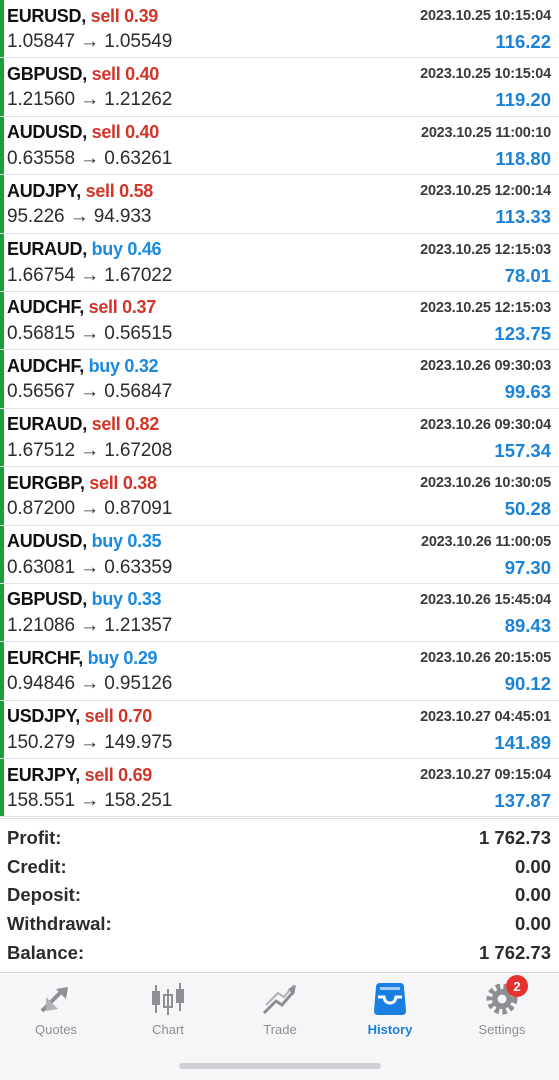  Describe the element at coordinates (43, 657) in the screenshot. I see `trade-symbol: EURCHF` at that location.